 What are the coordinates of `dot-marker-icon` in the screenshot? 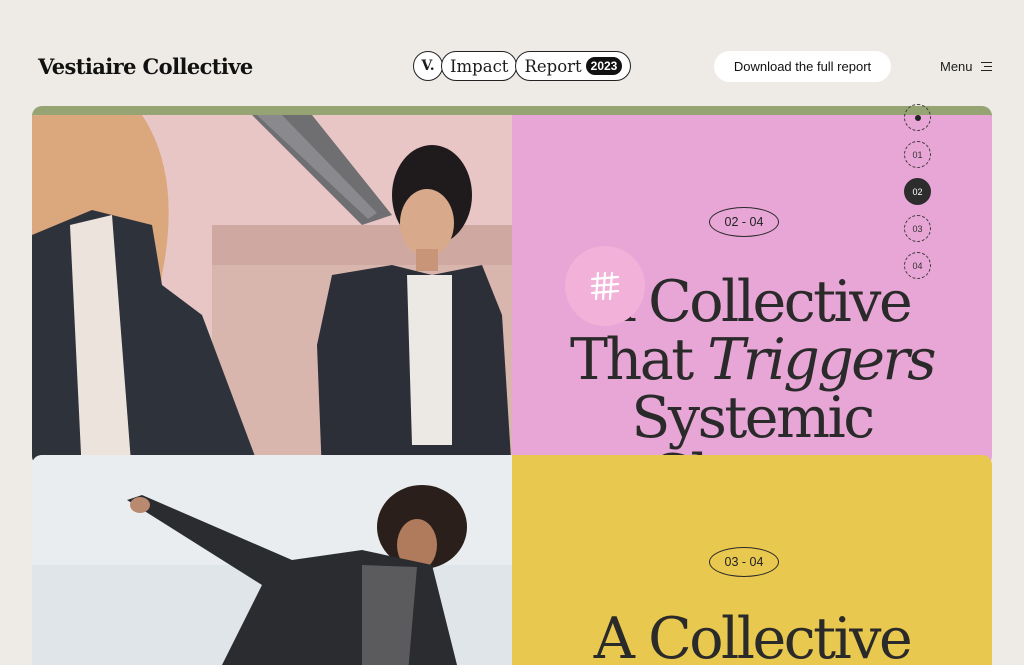 It's located at (917, 117).